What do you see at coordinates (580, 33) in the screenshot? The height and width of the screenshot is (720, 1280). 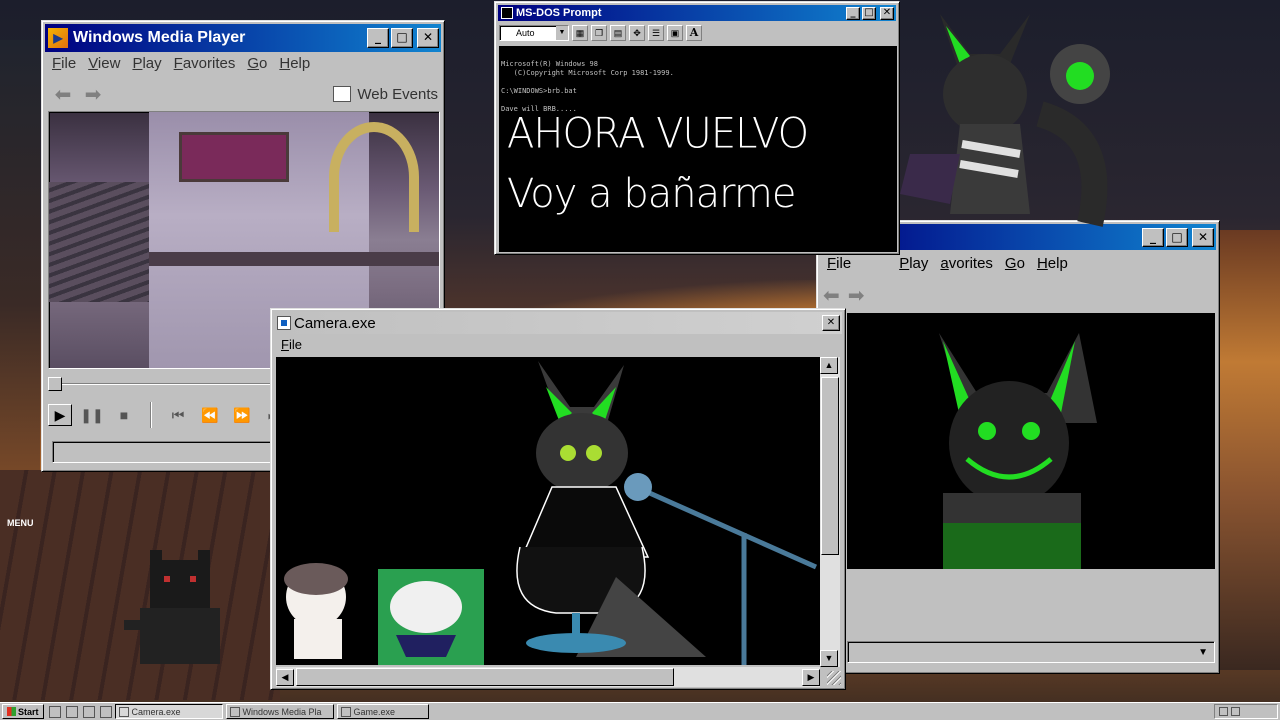 I see `mark-icon: ▦` at bounding box center [580, 33].